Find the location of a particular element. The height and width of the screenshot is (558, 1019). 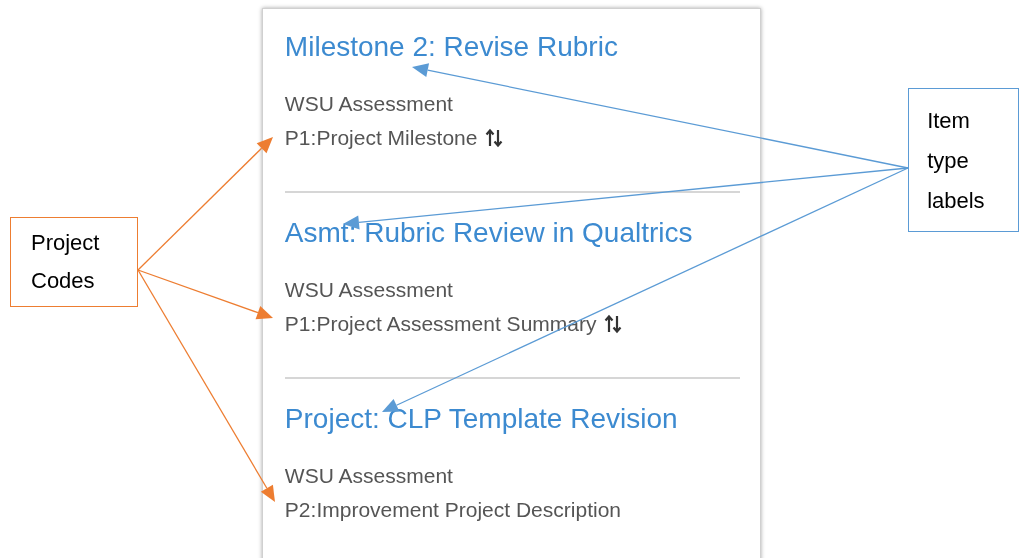

item-title: Milestone 2: Revise Rubric is located at coordinates (512, 47).